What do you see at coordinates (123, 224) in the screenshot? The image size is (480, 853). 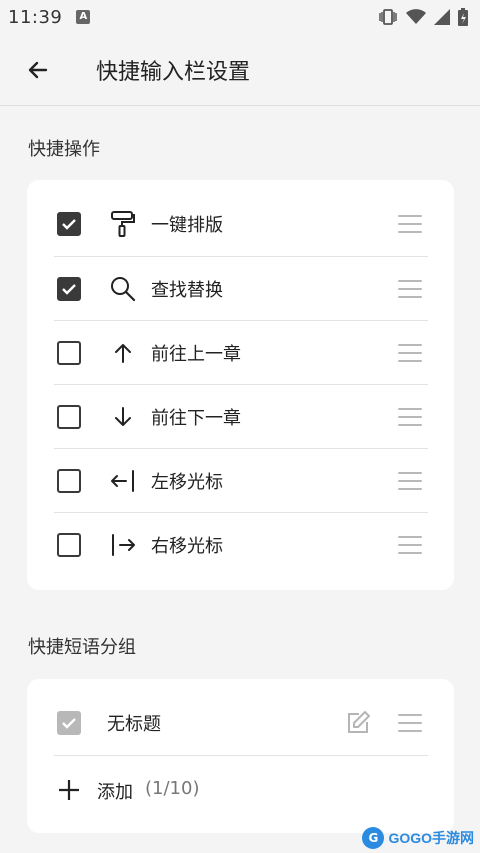 I see `paint-roller-icon` at bounding box center [123, 224].